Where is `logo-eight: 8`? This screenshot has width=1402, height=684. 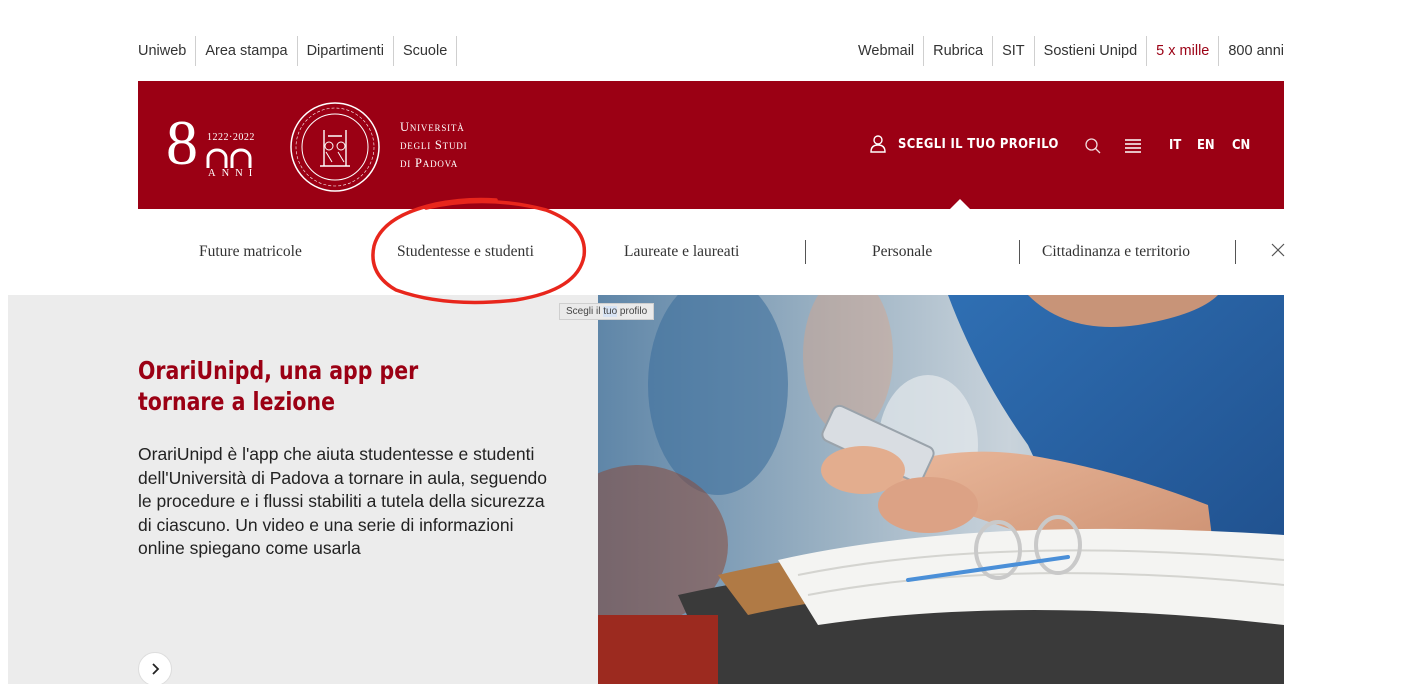
logo-eight: 8 is located at coordinates (182, 142).